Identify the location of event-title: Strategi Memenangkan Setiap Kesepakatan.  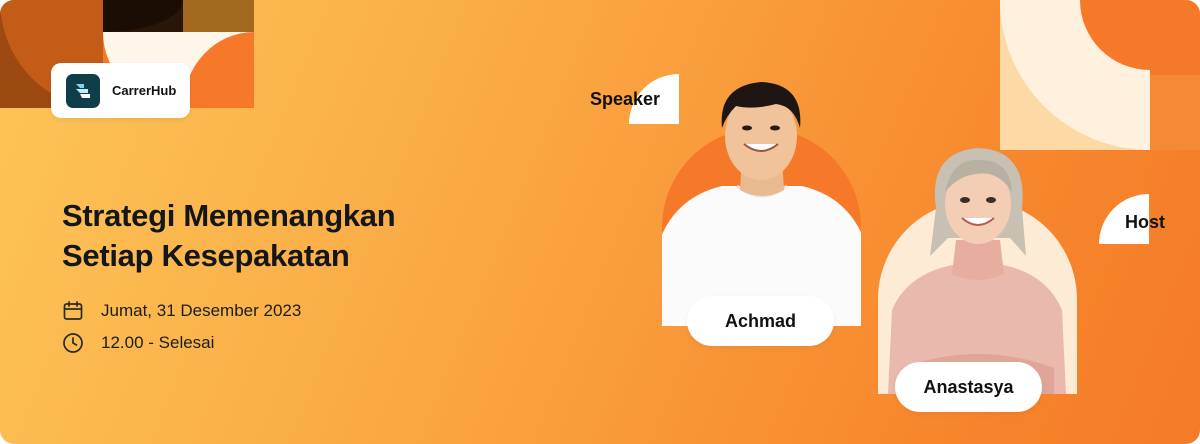
(229, 236).